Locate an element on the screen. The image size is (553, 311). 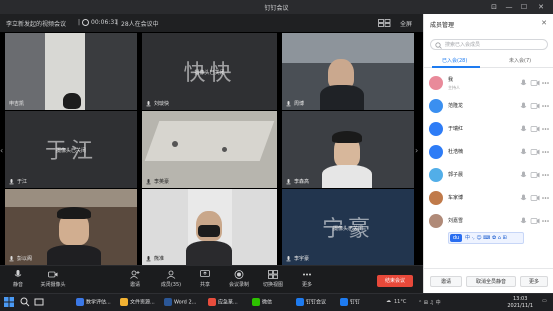
unmute-all-button: 取消全员静音 is located at coordinates (491, 281).